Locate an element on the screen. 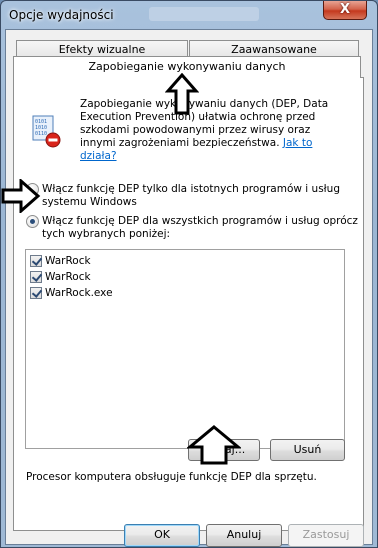 This screenshot has width=378, height=548. svg-text: 0110 is located at coordinates (41, 134).